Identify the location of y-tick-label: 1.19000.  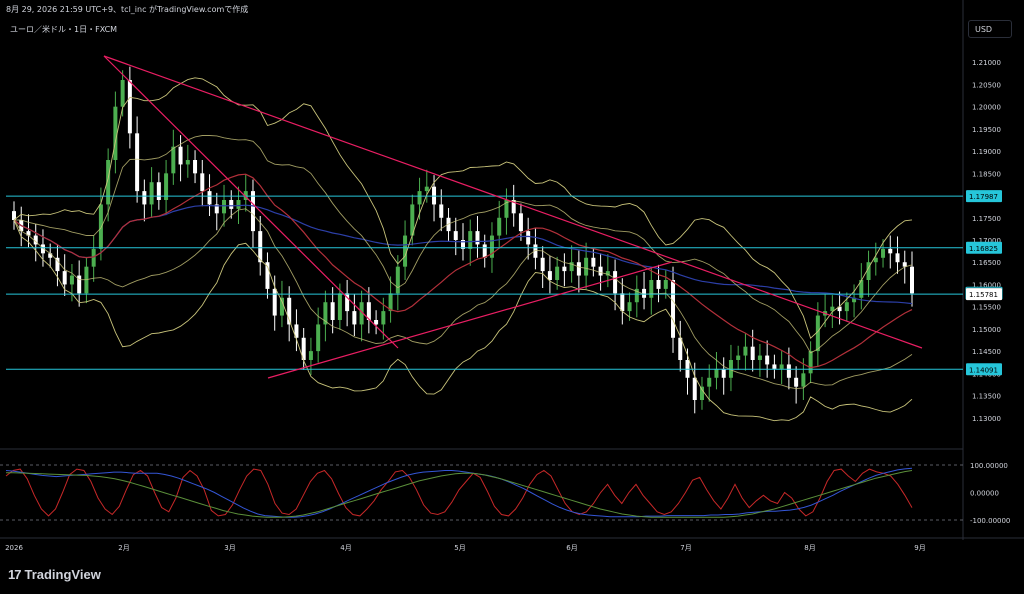
(986, 152).